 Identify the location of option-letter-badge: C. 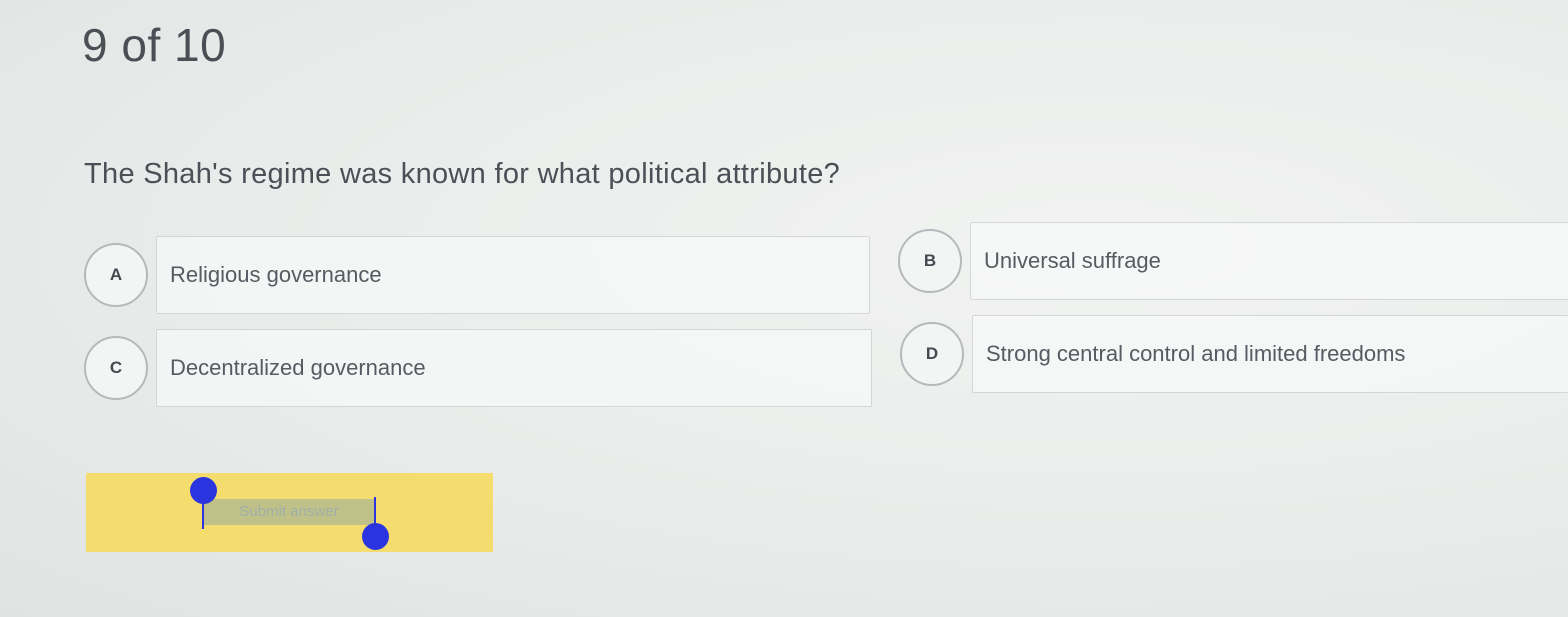
(116, 368).